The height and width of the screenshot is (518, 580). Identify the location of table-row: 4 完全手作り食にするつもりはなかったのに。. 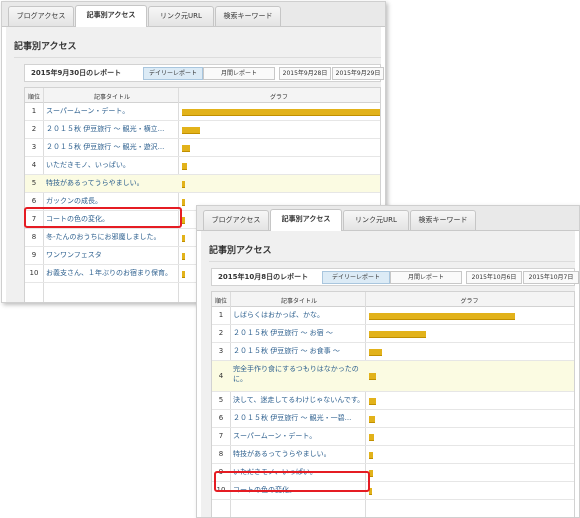
(393, 376).